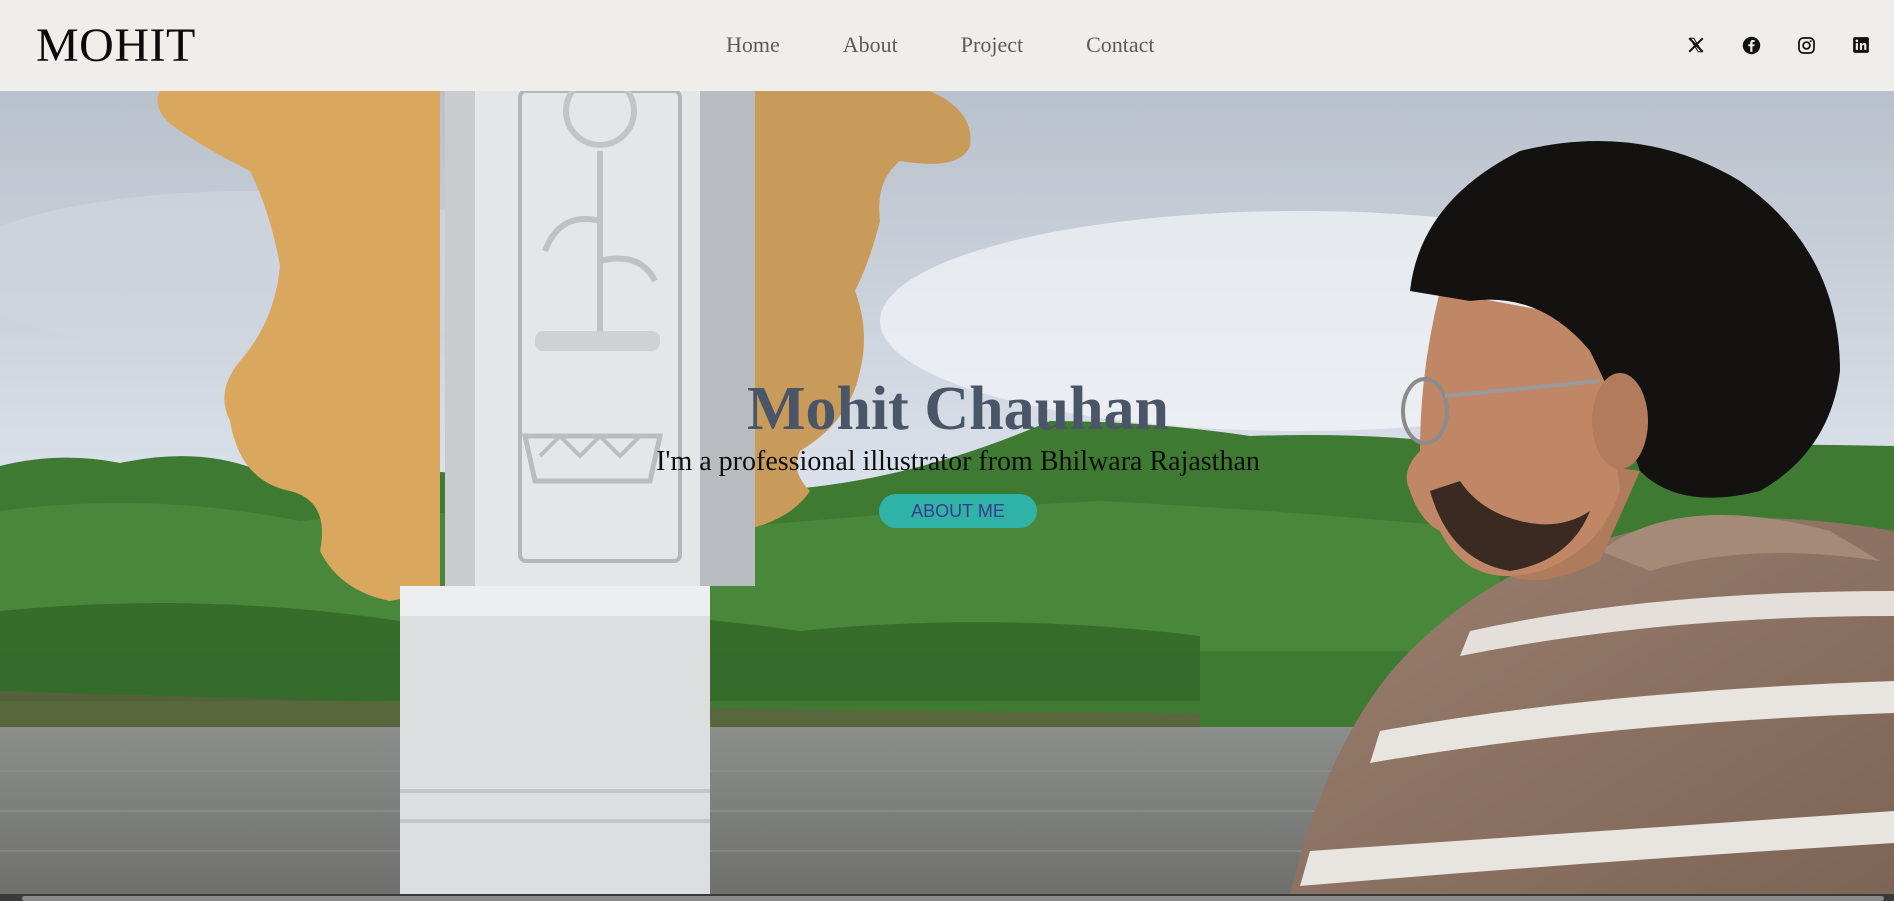 The width and height of the screenshot is (1894, 901). I want to click on hero-name: Mohit Chauhan, so click(958, 409).